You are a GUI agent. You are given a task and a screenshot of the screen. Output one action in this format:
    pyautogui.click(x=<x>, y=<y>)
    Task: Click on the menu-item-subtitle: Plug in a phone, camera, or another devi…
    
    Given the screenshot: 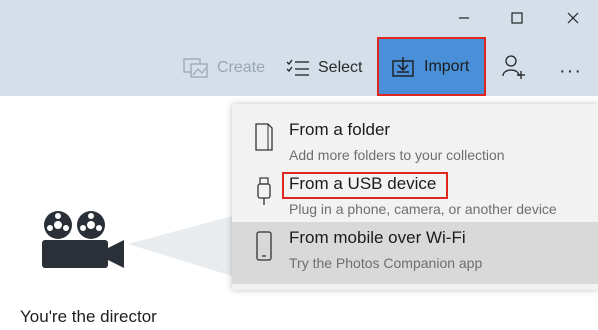 What is the action you would take?
    pyautogui.click(x=423, y=209)
    